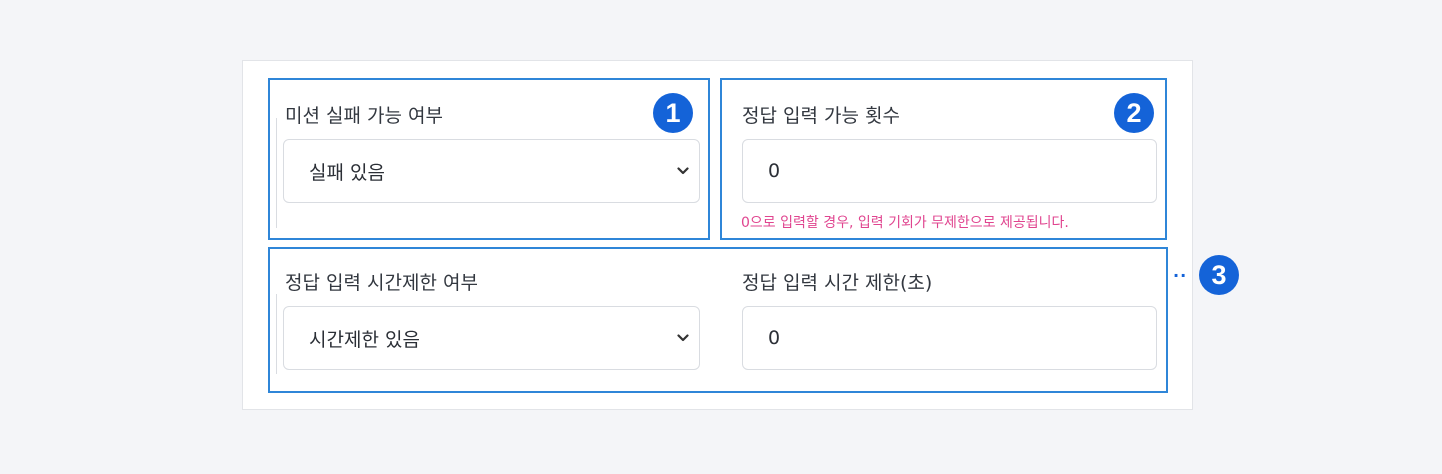 This screenshot has width=1442, height=474. What do you see at coordinates (673, 113) in the screenshot?
I see `step-badge-1: 1` at bounding box center [673, 113].